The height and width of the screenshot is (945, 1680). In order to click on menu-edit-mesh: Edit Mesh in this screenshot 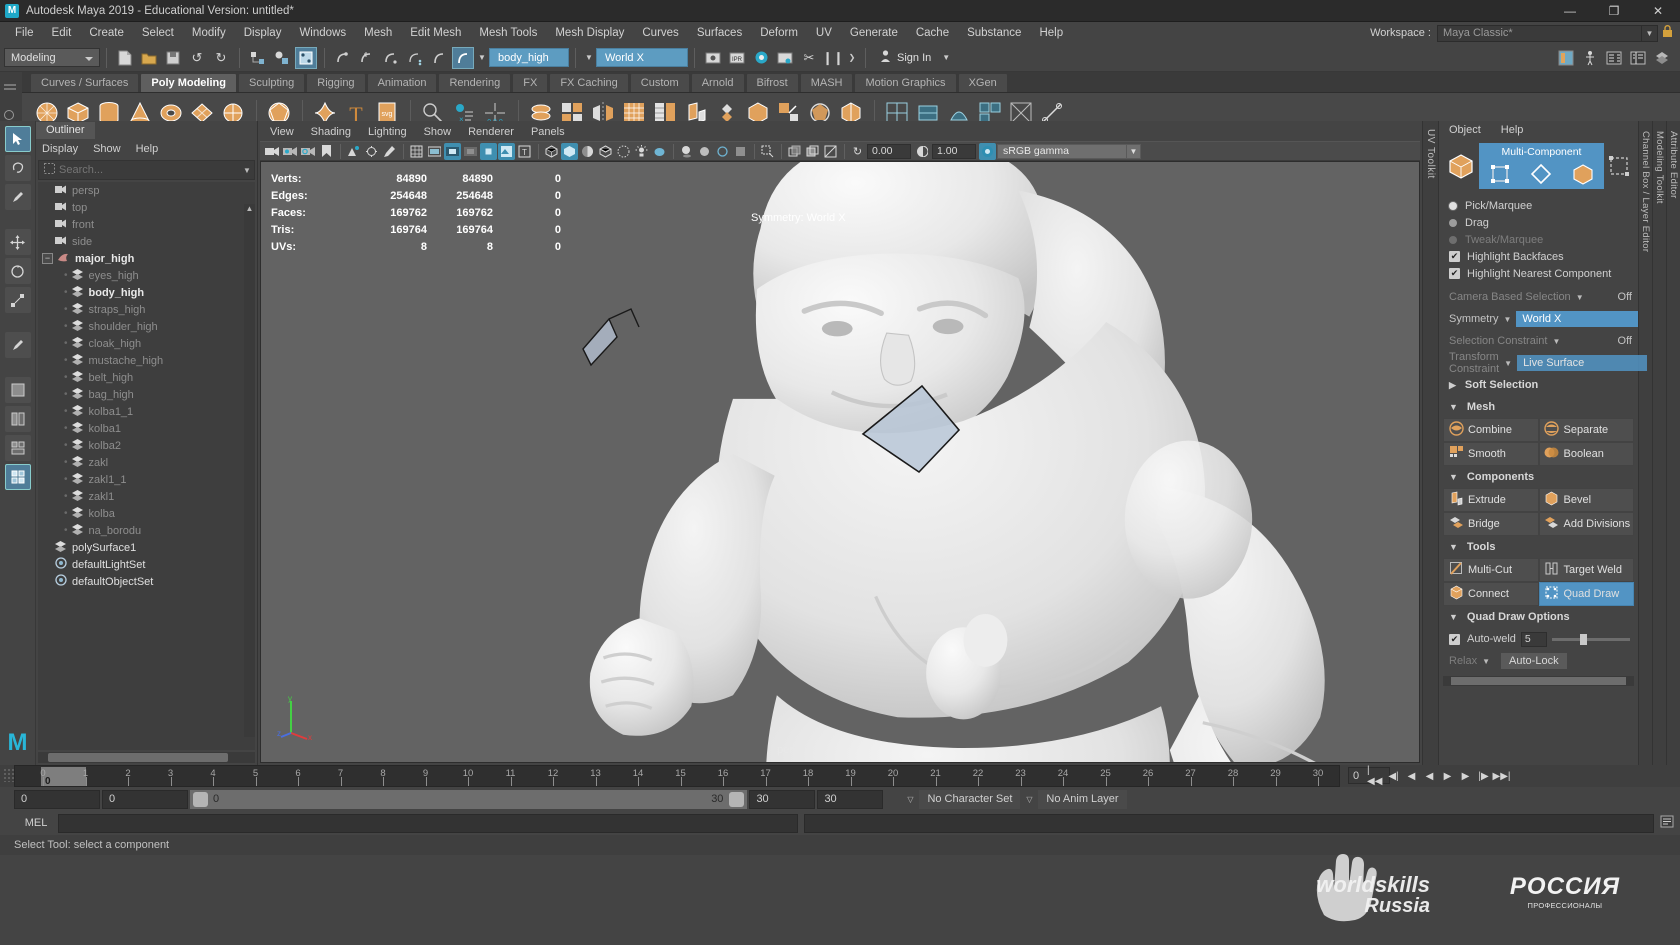, I will do `click(435, 33)`.